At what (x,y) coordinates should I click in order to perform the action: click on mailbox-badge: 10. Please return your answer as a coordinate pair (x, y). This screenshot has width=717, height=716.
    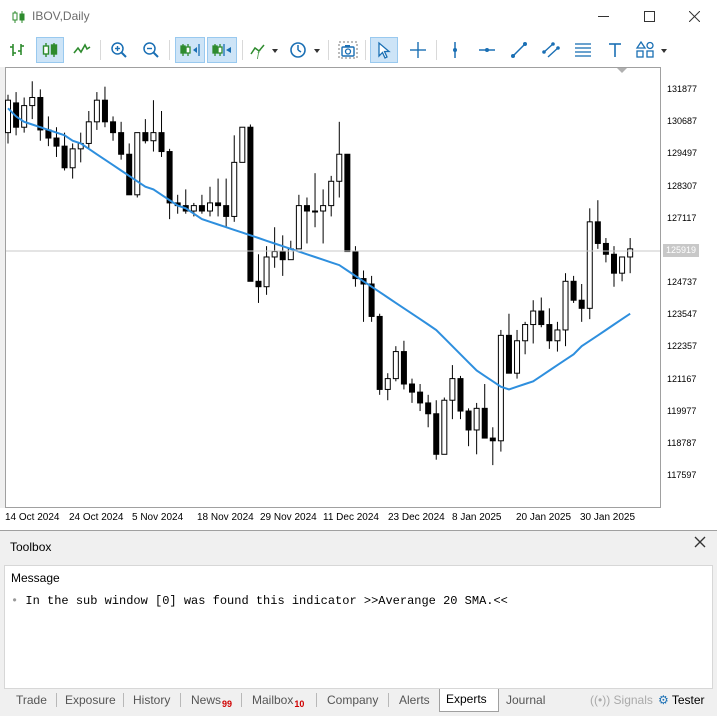
    Looking at the image, I should click on (299, 704).